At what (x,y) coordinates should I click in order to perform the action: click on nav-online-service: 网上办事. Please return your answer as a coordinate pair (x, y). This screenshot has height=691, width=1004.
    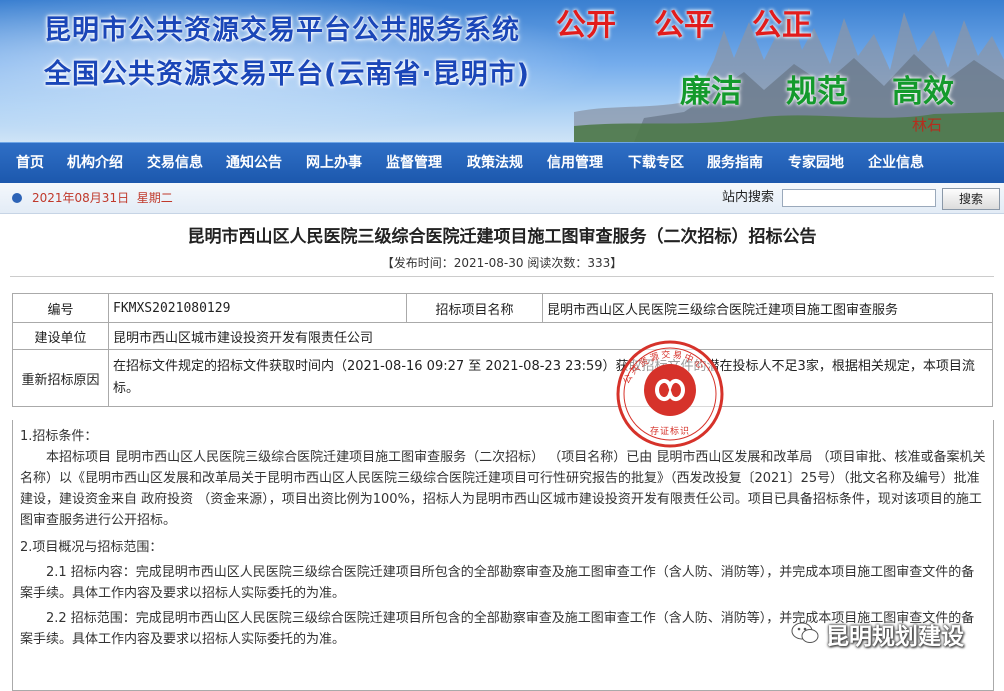
    Looking at the image, I should click on (334, 163).